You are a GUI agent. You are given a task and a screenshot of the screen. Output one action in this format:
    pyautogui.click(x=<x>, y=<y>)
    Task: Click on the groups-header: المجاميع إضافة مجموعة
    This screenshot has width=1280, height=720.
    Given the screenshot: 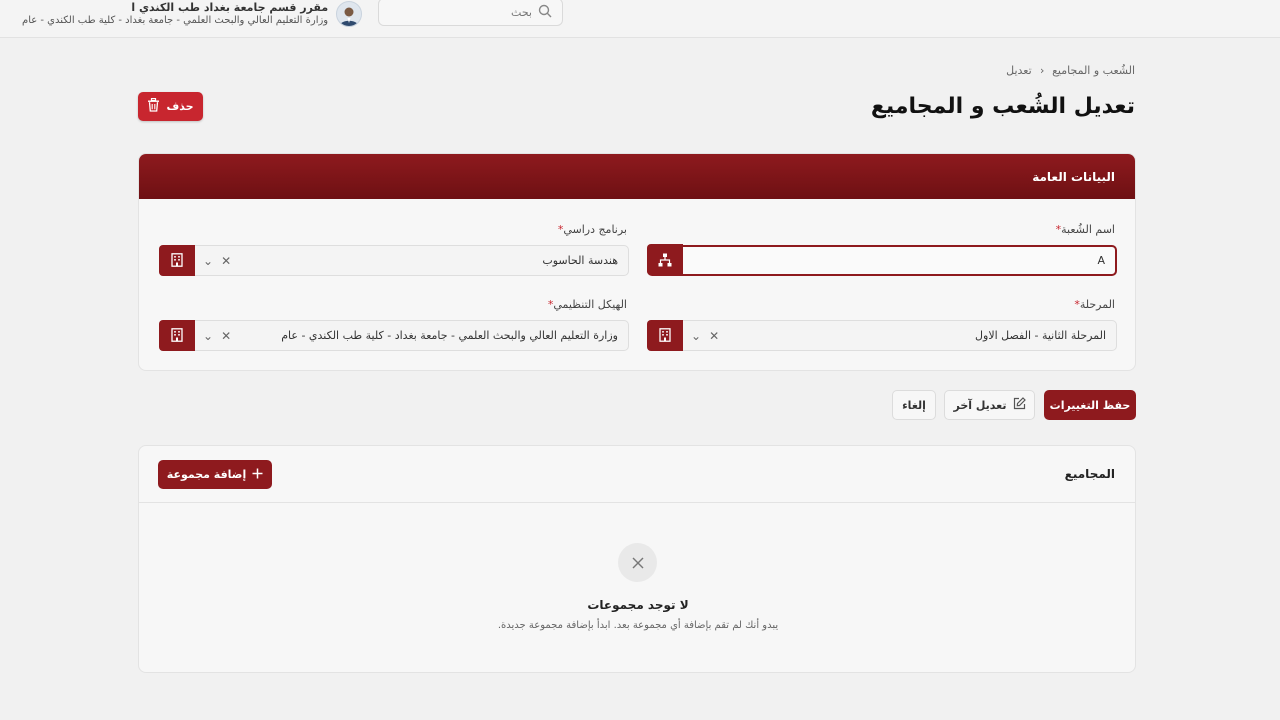 What is the action you would take?
    pyautogui.click(x=637, y=474)
    